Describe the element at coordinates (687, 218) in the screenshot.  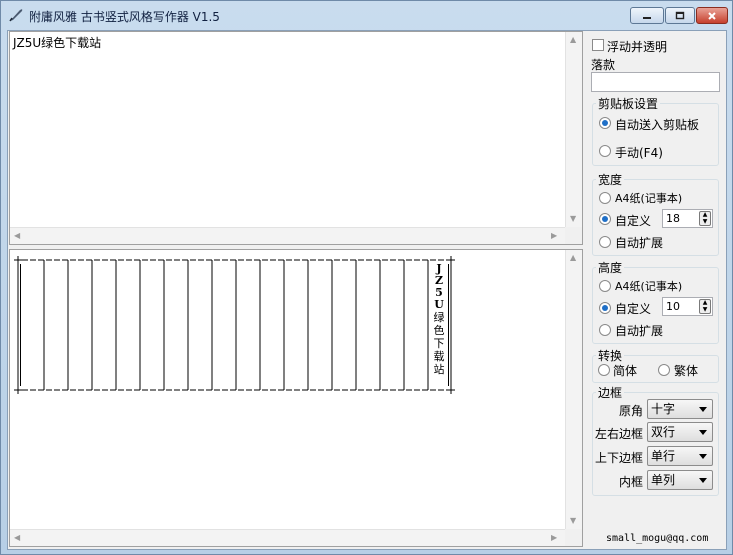
I see `width-custom-input: 18 ▲ ▼` at that location.